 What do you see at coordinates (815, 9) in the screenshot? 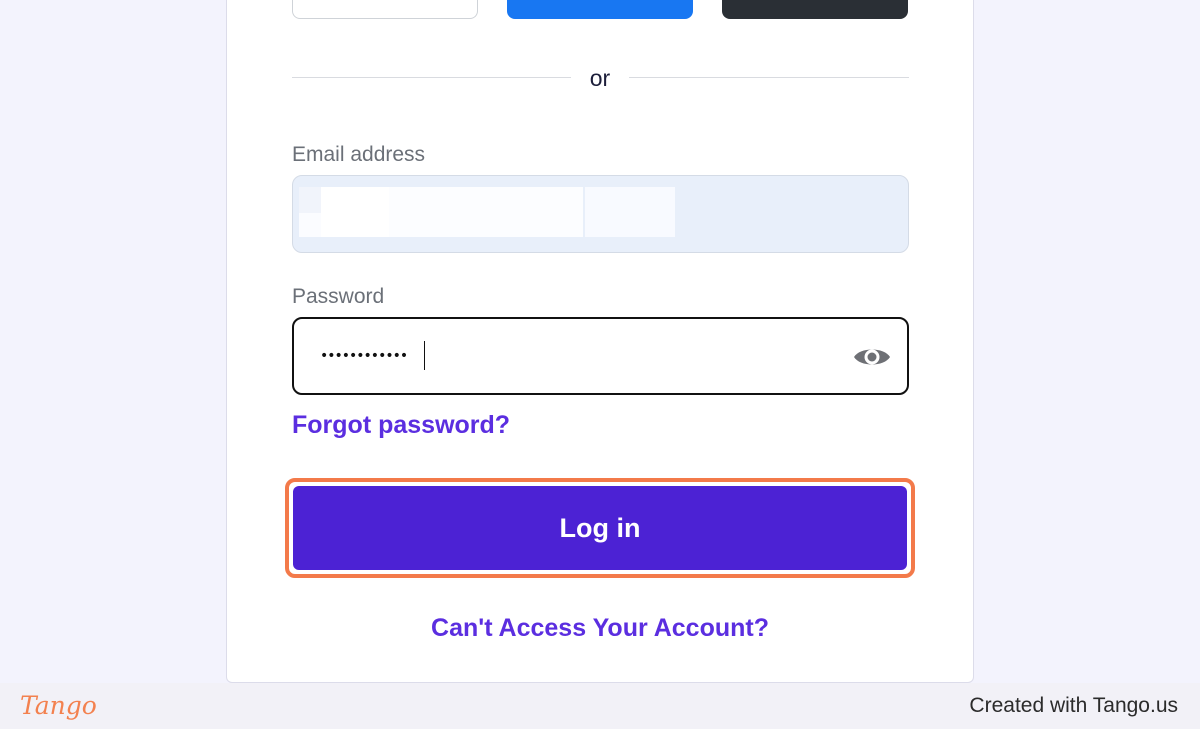
I see `apple-sso-button` at bounding box center [815, 9].